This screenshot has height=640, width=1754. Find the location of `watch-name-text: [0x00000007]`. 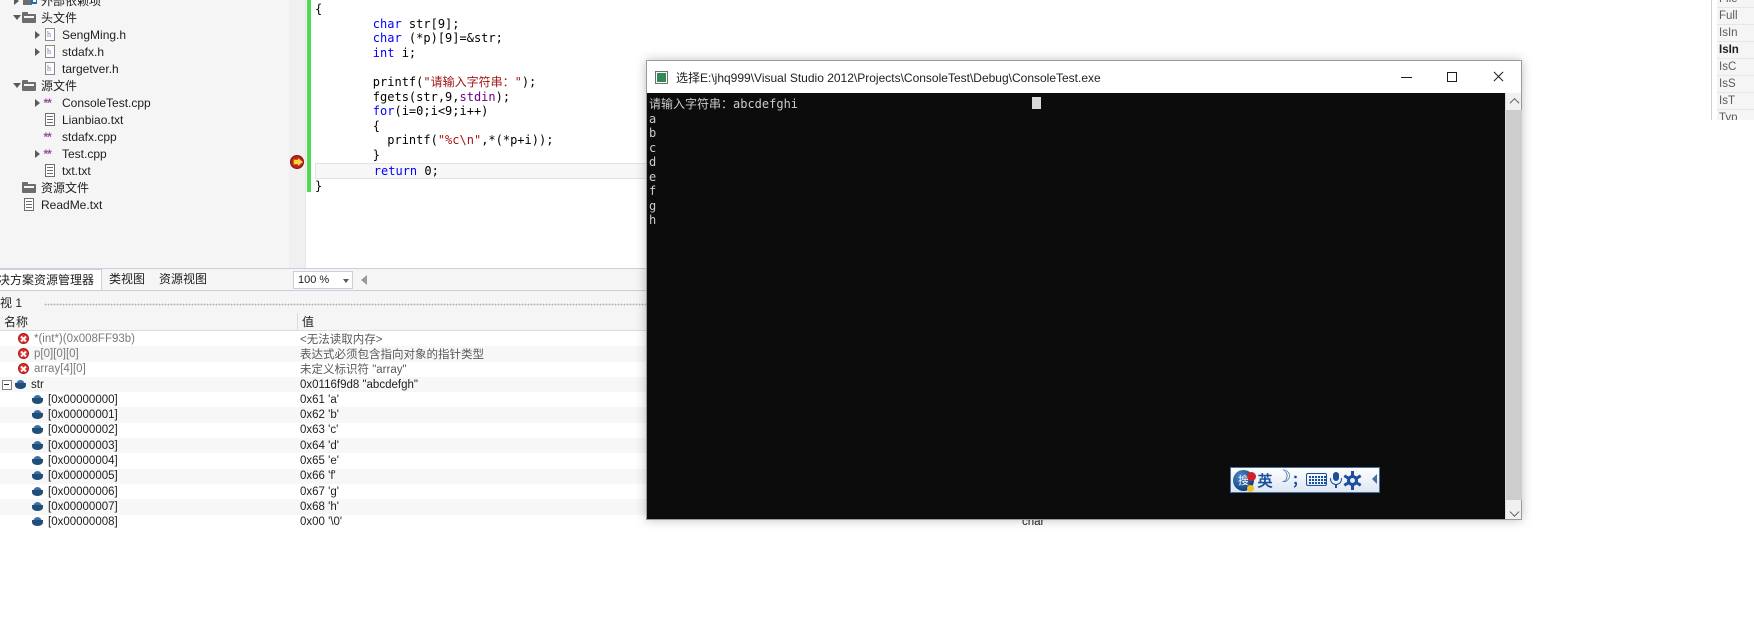

watch-name-text: [0x00000007] is located at coordinates (83, 506).